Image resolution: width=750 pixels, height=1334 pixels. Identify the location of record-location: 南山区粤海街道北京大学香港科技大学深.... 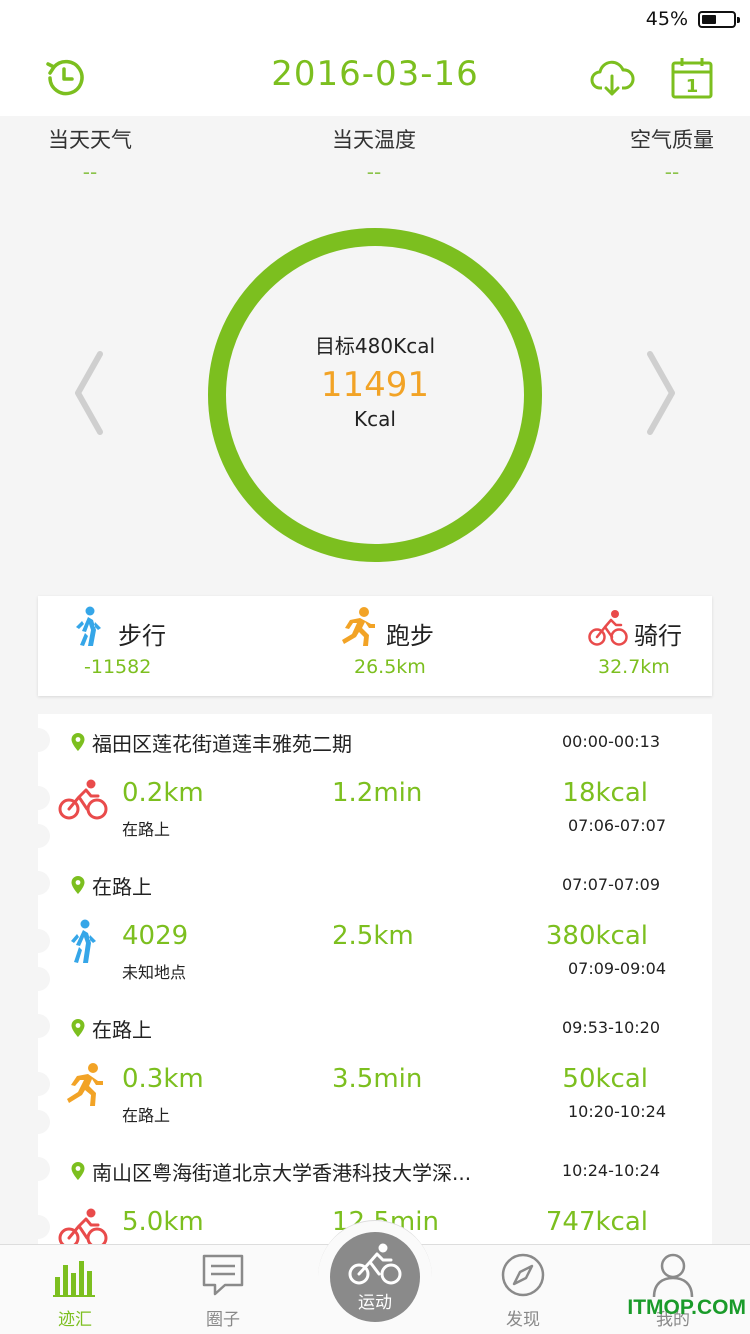
(282, 1173).